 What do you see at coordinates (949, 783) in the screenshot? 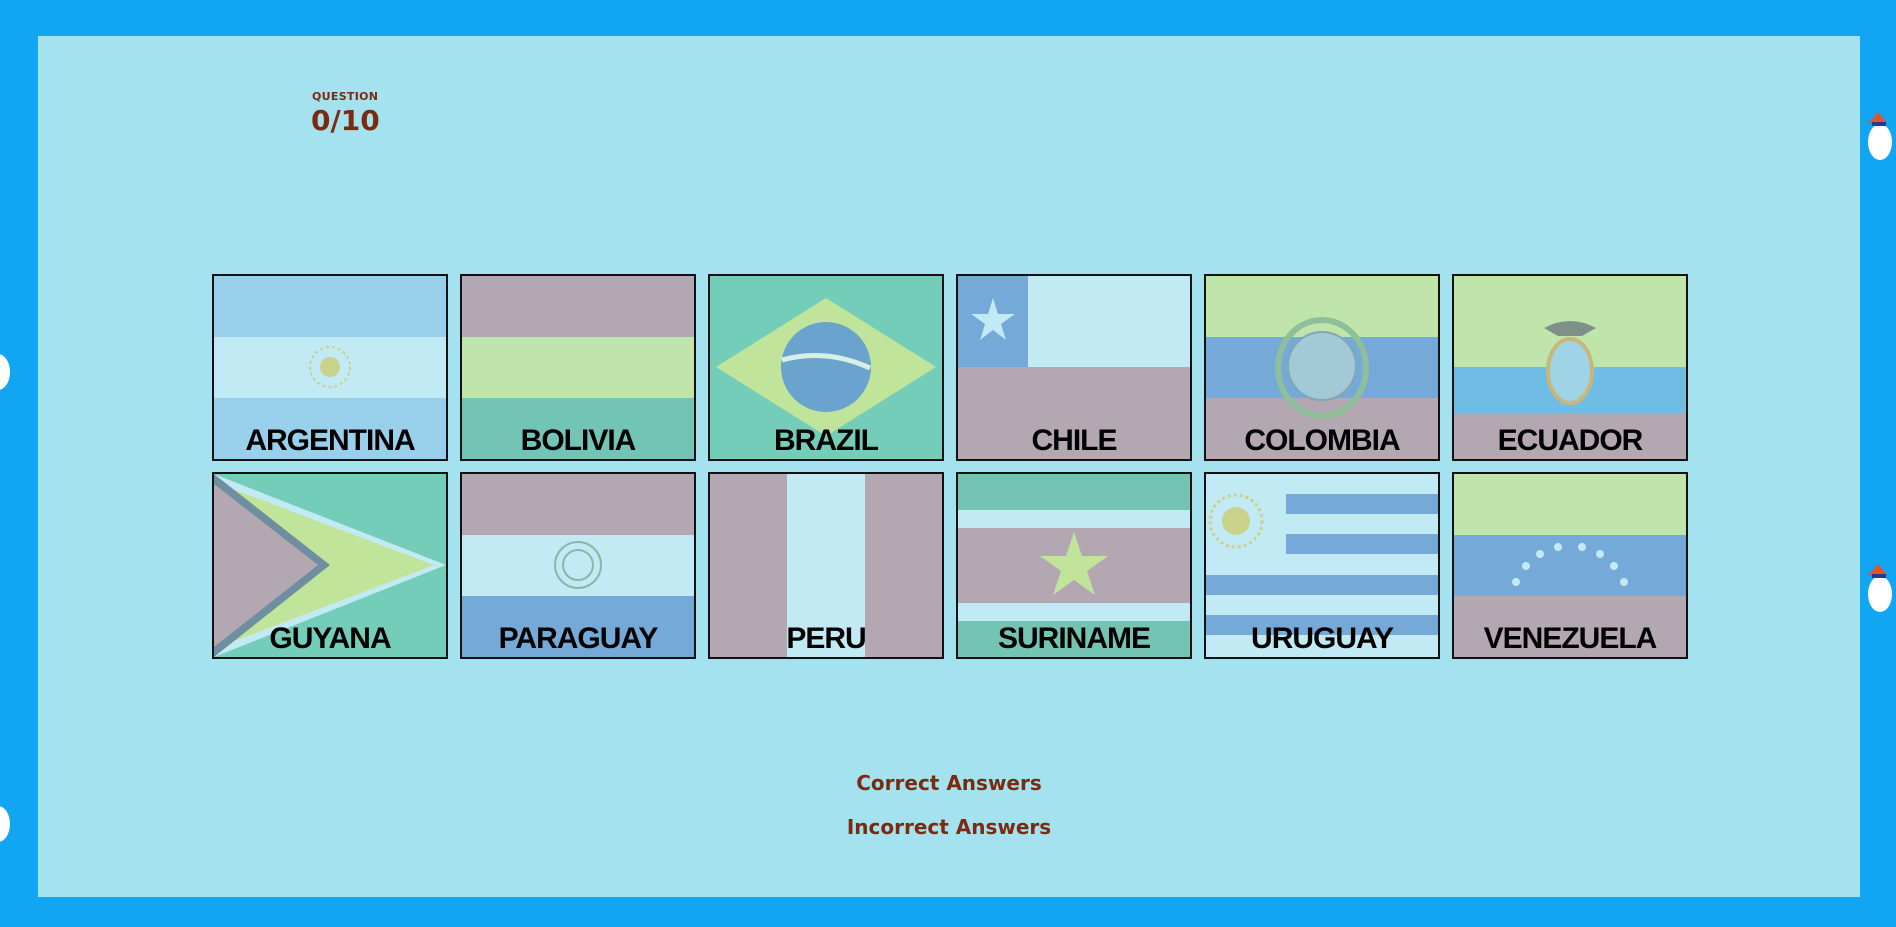
I see `correct-answers-label: Correct Answers` at bounding box center [949, 783].